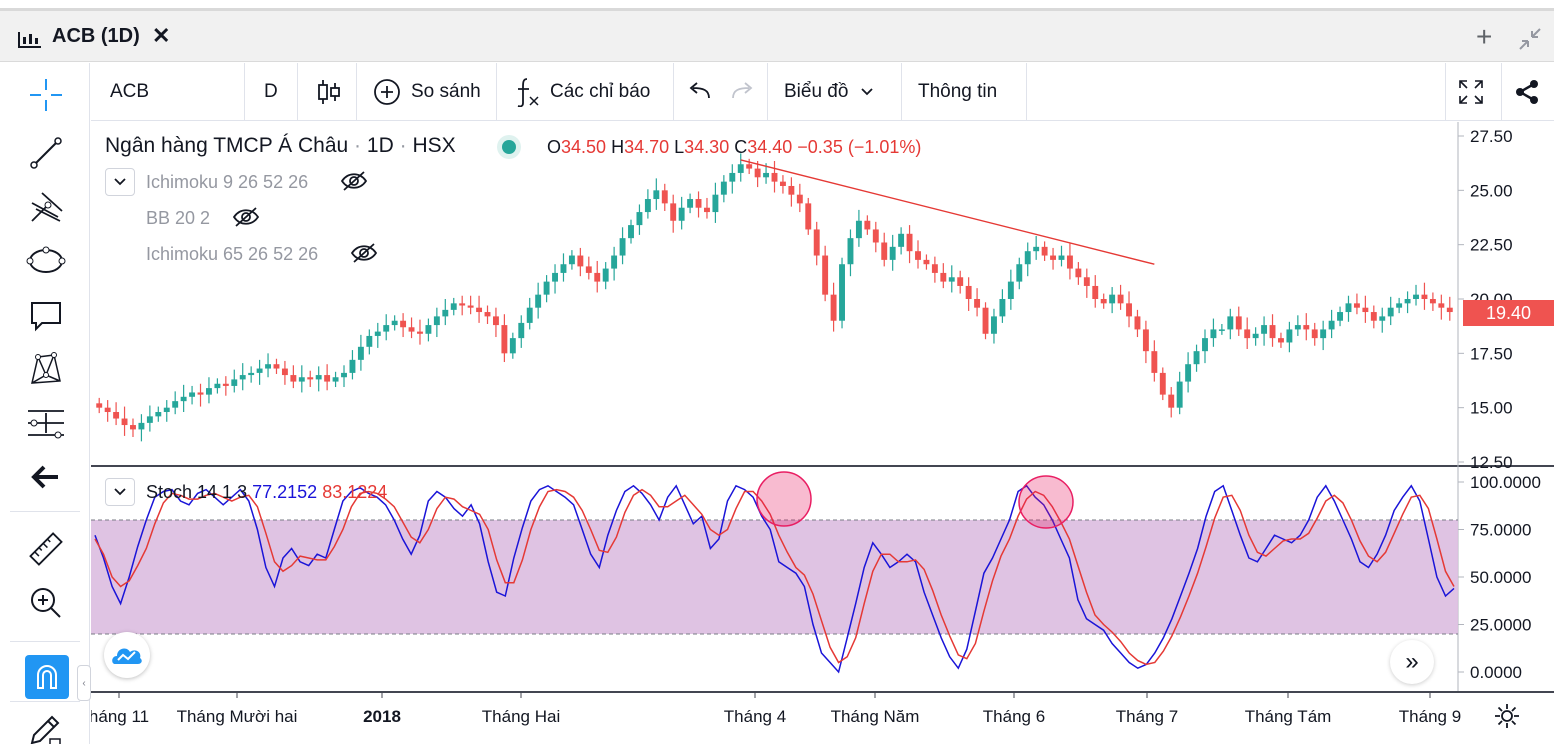  I want to click on time-tick-label: Tháng Tám, so click(1288, 716).